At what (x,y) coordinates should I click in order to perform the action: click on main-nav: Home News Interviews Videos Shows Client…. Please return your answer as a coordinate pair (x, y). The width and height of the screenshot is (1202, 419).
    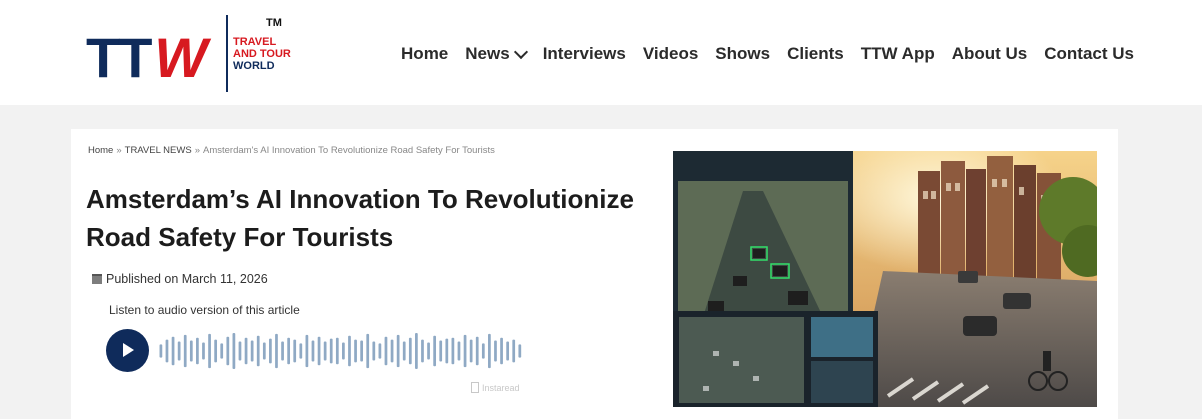
    Looking at the image, I should click on (767, 54).